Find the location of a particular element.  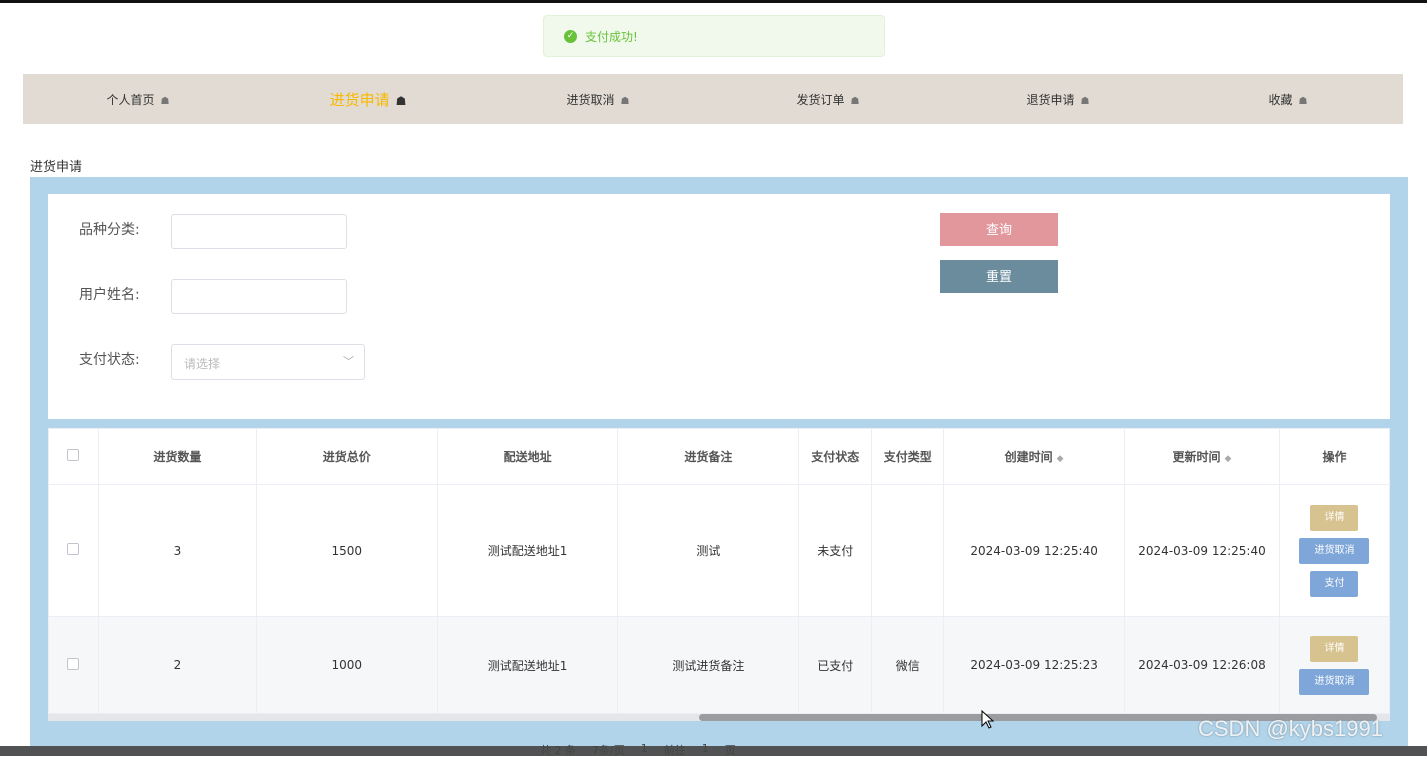

header-label: 更新时间 is located at coordinates (1196, 457).